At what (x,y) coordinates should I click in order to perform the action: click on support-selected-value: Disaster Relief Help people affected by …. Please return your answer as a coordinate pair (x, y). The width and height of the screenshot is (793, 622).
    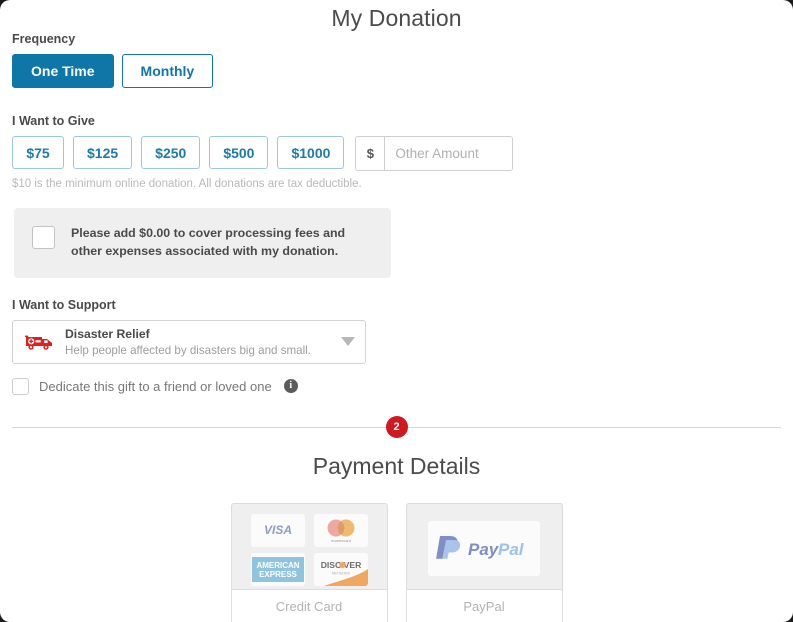
    Looking at the image, I should click on (199, 341).